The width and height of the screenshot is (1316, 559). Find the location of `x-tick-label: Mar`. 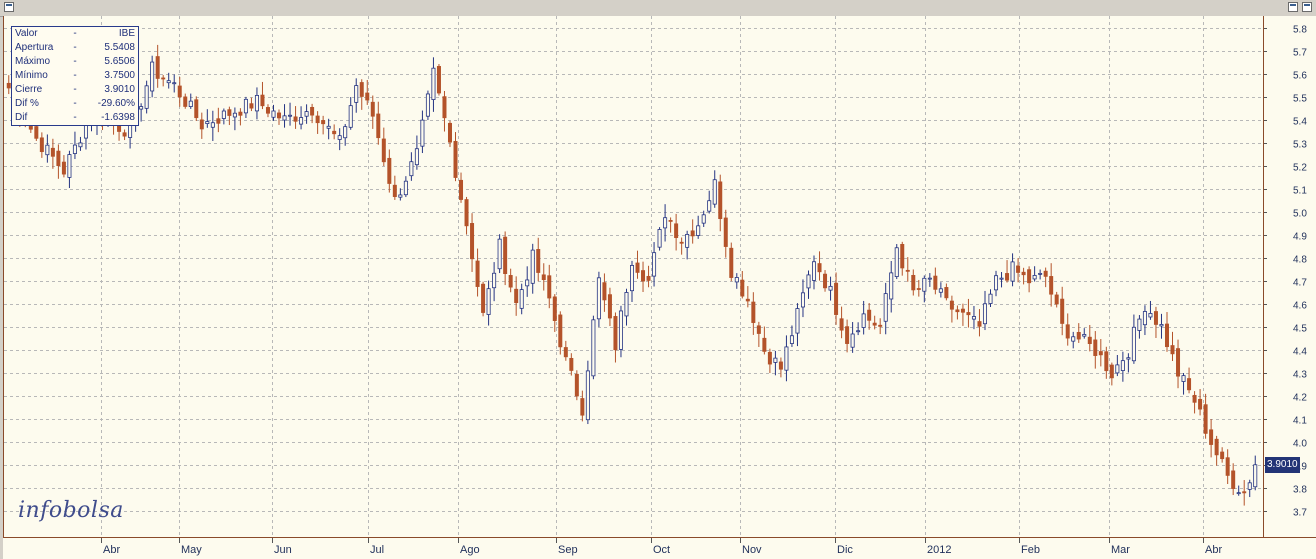

x-tick-label: Mar is located at coordinates (1120, 550).